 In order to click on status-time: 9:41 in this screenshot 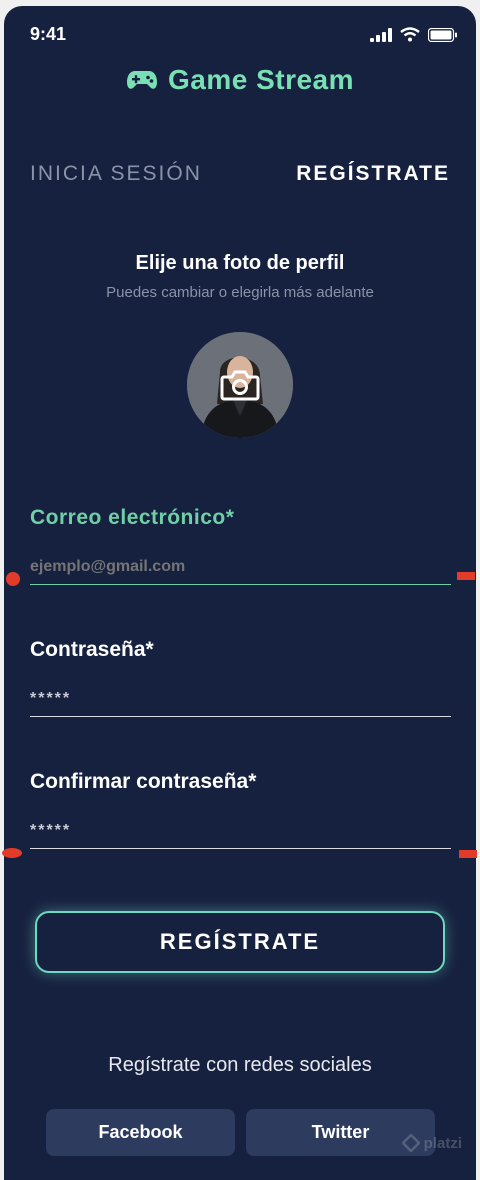, I will do `click(48, 34)`.